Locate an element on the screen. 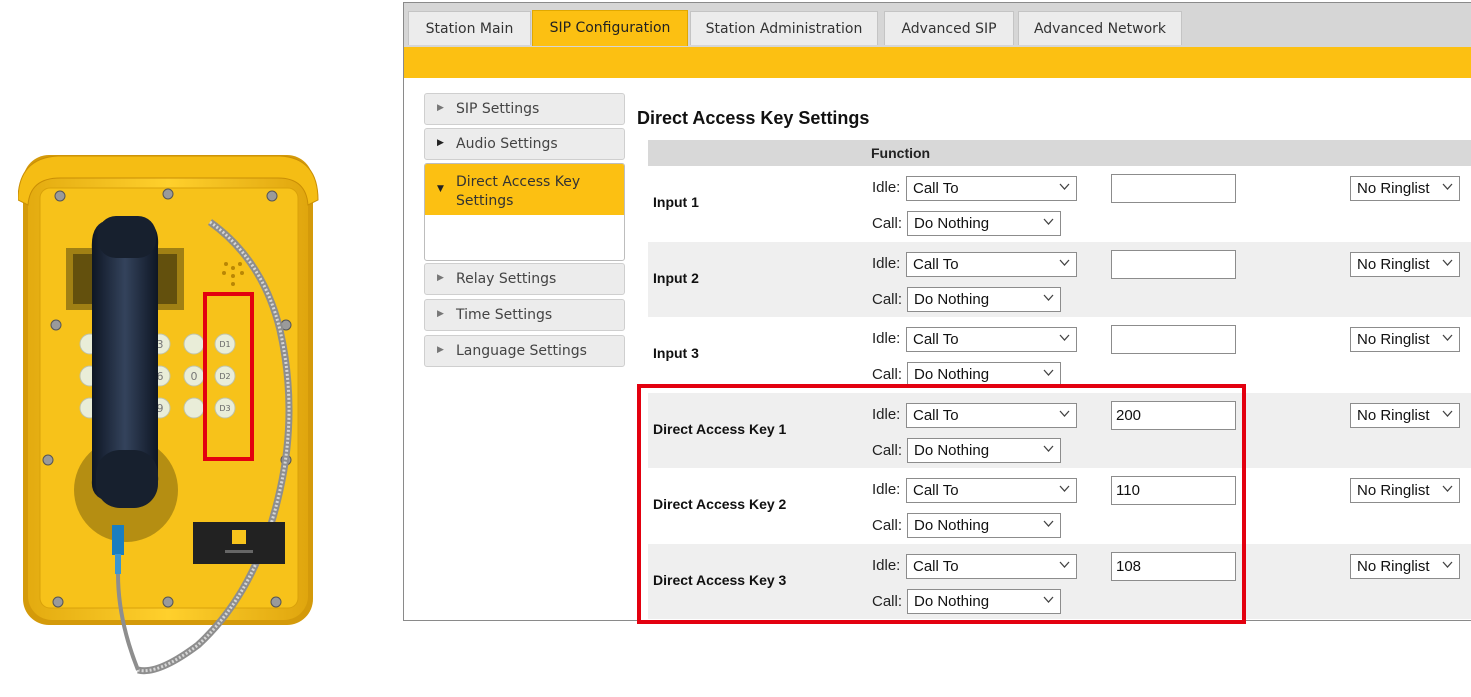 The image size is (1471, 697). row-name: Input 3 is located at coordinates (676, 353).